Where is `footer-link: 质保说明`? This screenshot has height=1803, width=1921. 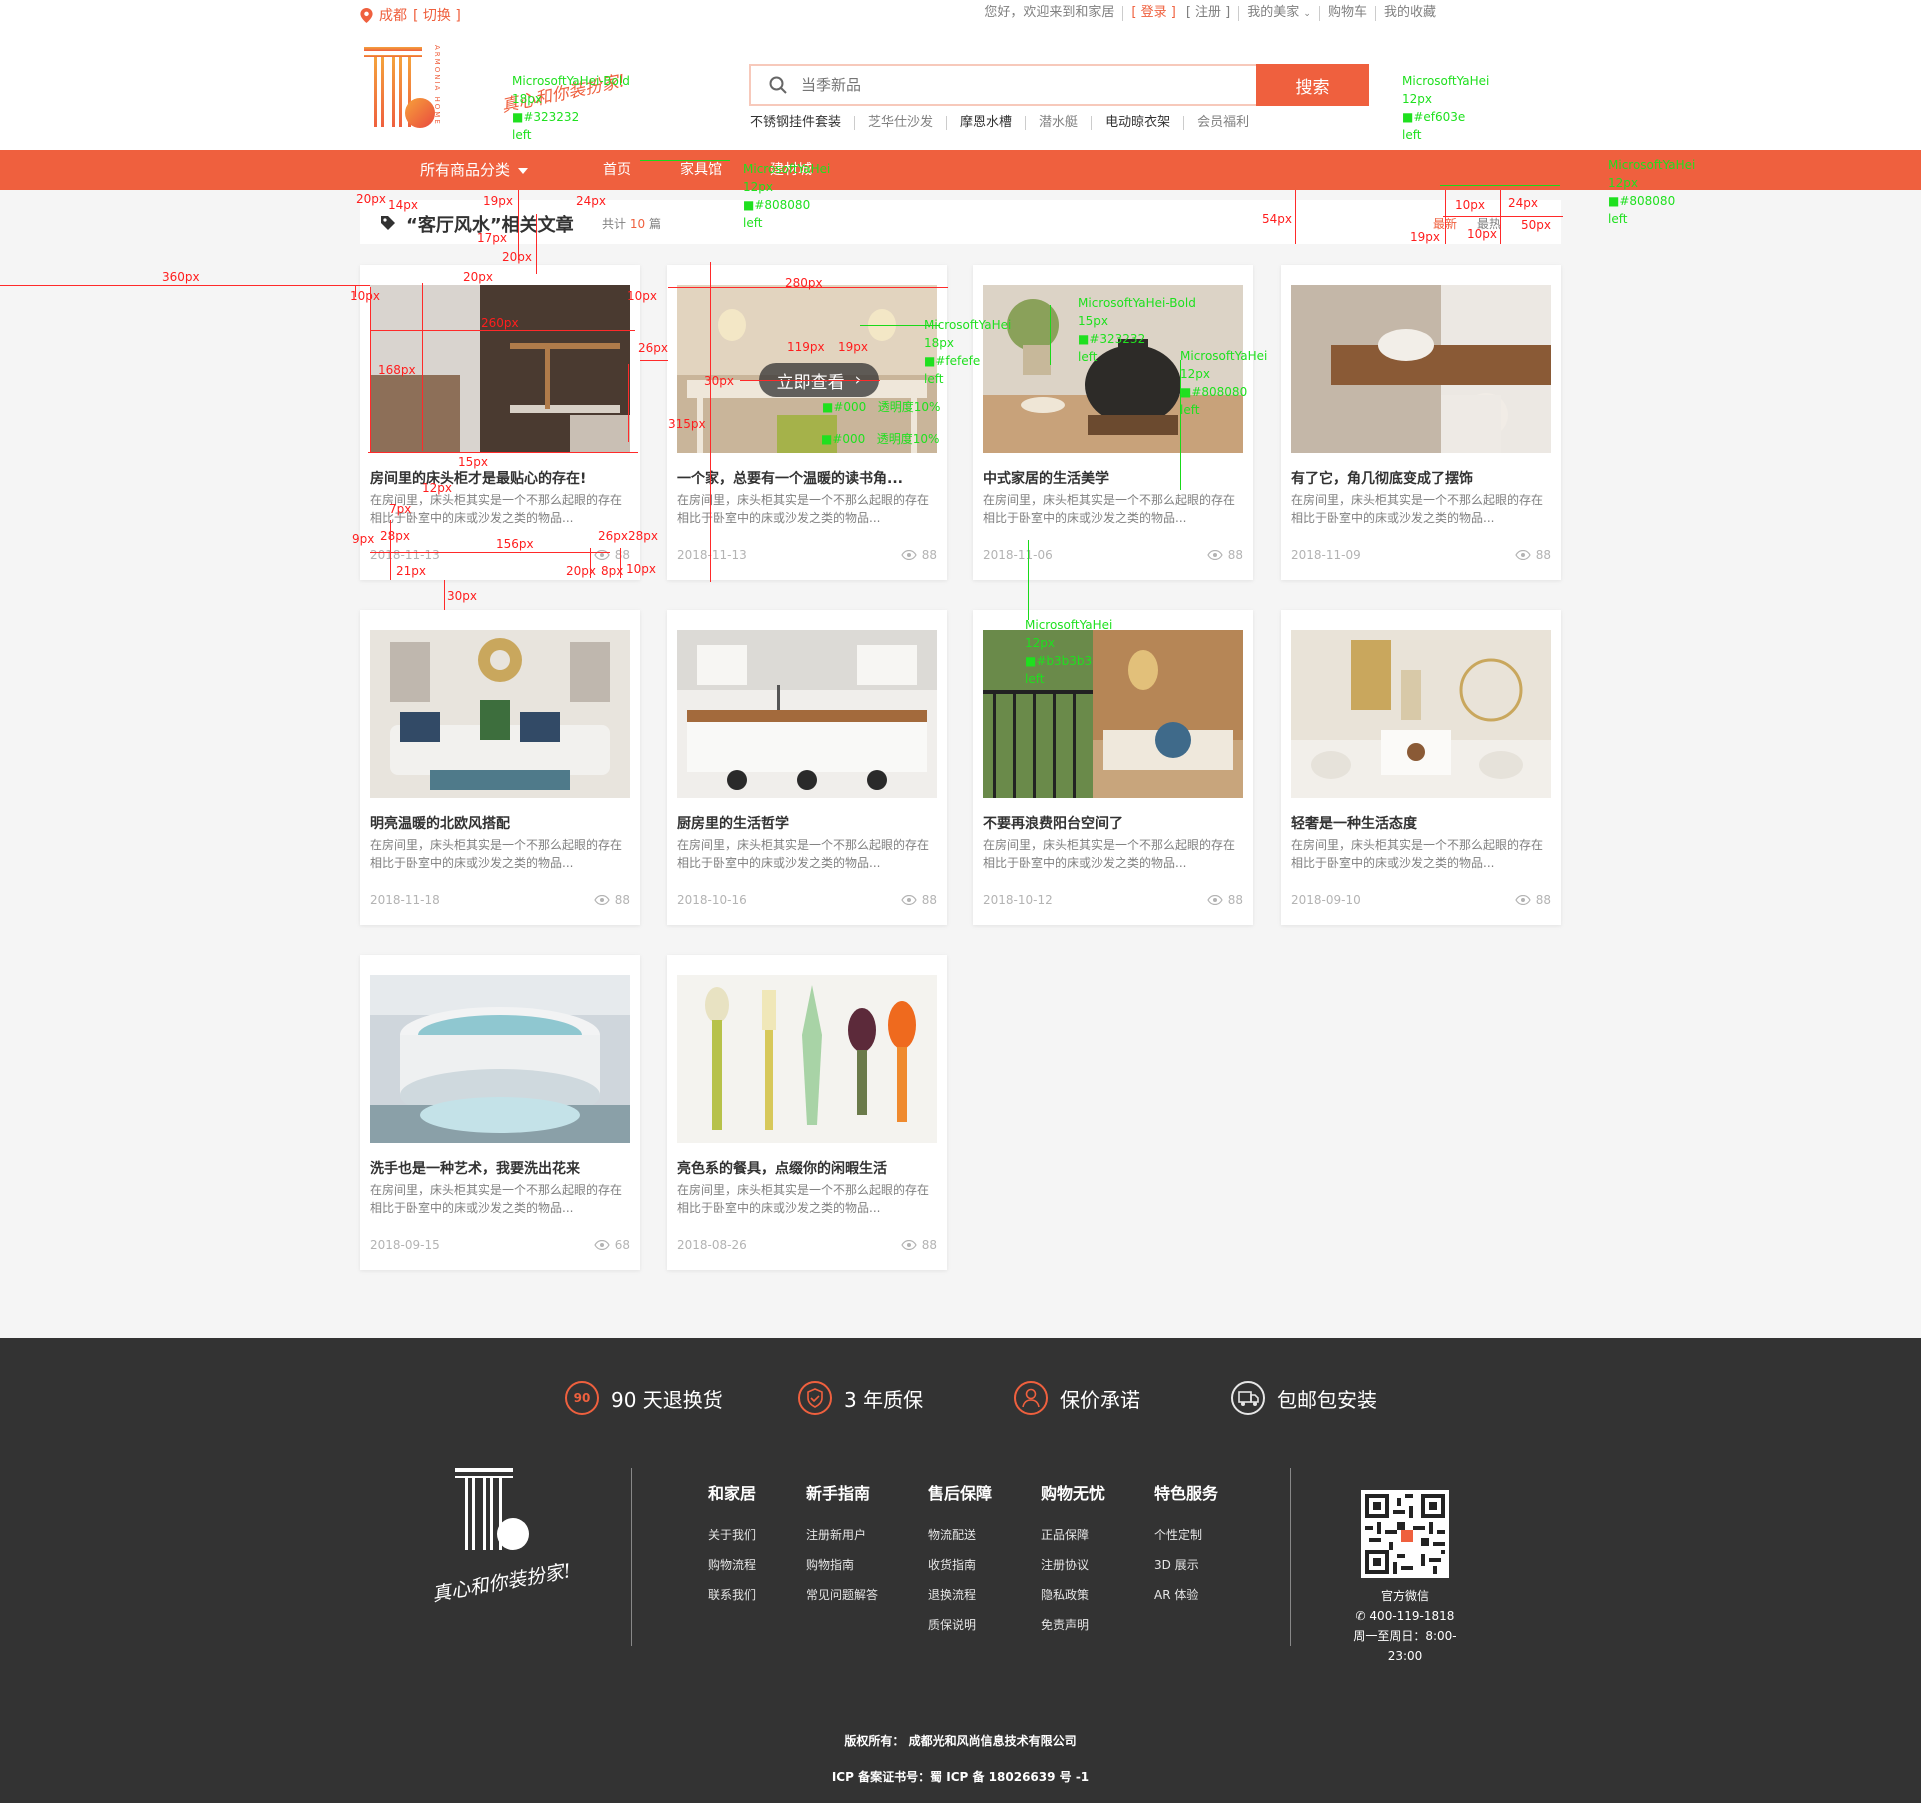 footer-link: 质保说明 is located at coordinates (960, 1625).